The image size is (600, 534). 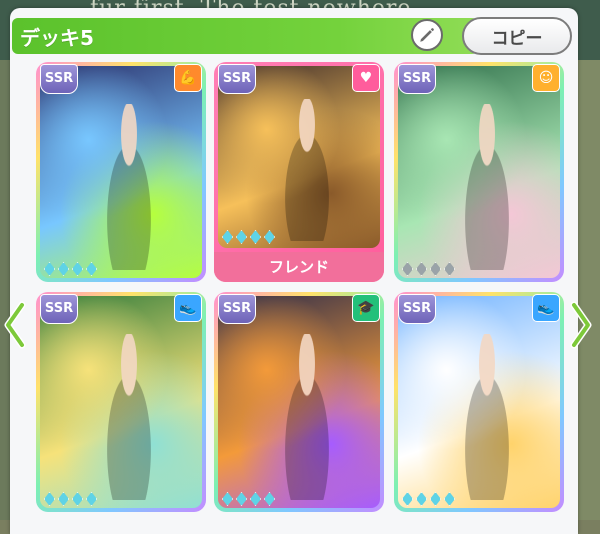 I want to click on chevron-left-icon, so click(x=15, y=325).